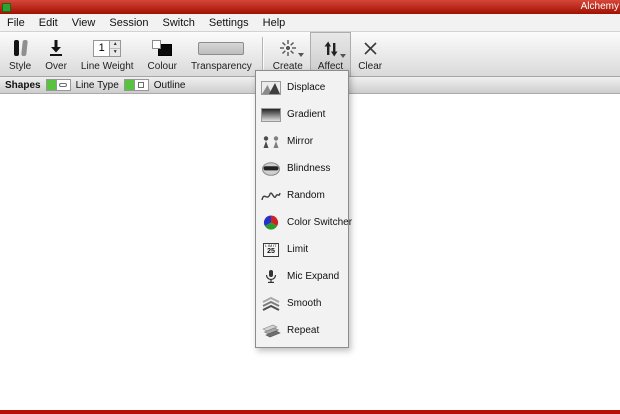 The width and height of the screenshot is (620, 414). I want to click on over-button: Over, so click(56, 54).